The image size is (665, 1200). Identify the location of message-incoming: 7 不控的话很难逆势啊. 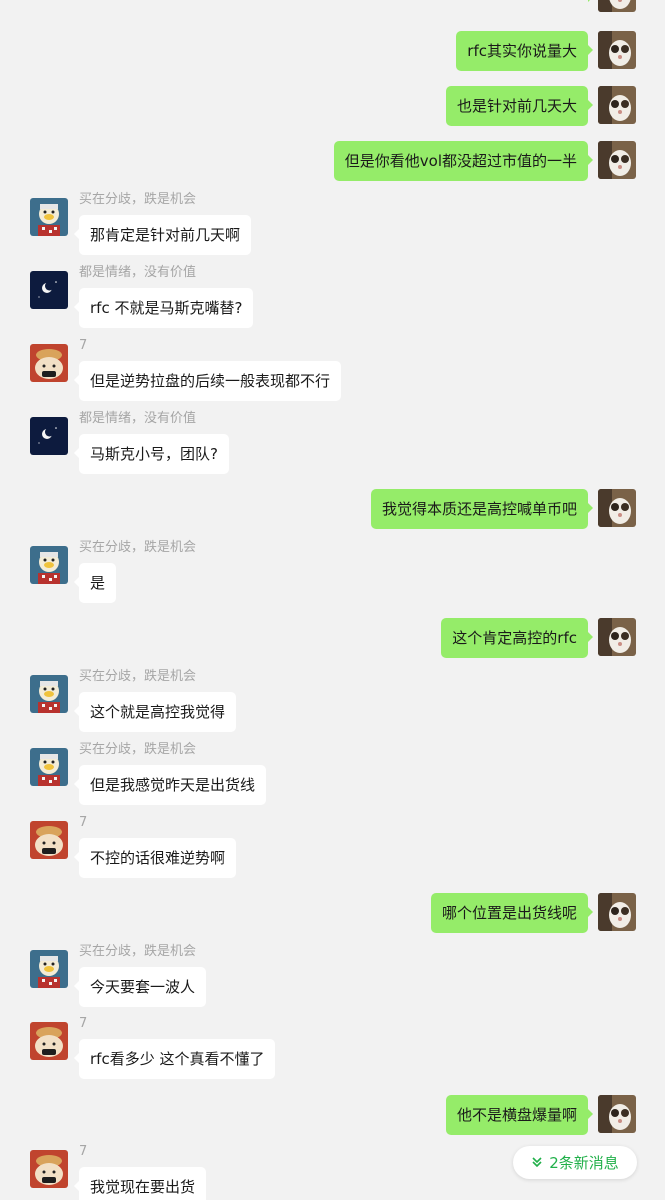
(332, 847).